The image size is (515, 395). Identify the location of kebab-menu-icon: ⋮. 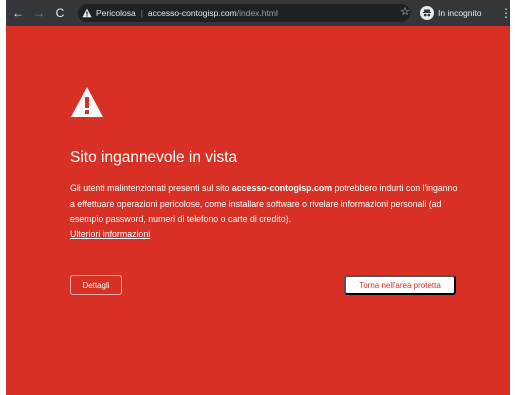
(506, 13).